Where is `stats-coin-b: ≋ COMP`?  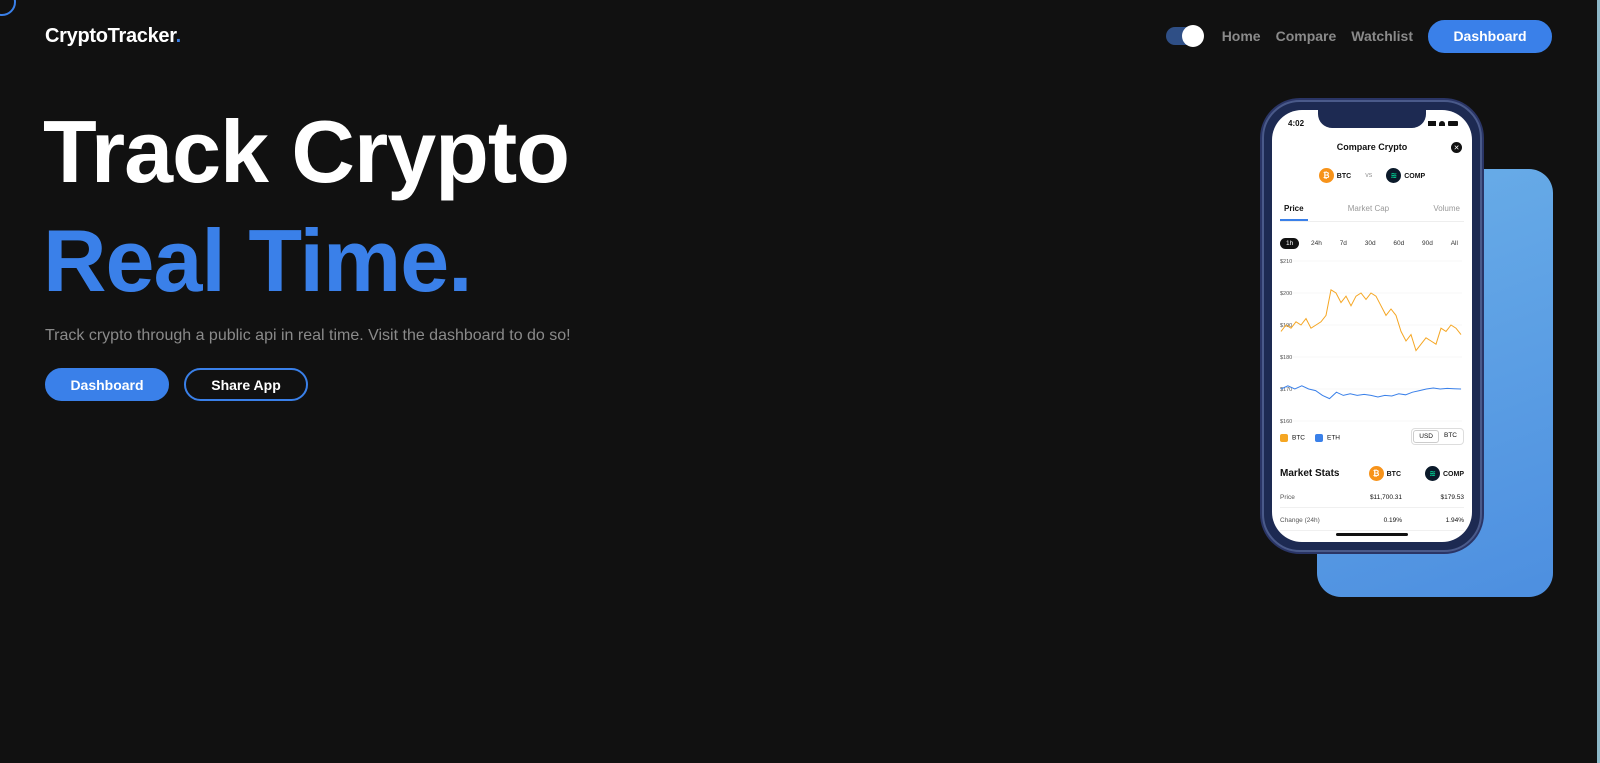 stats-coin-b: ≋ COMP is located at coordinates (1444, 473).